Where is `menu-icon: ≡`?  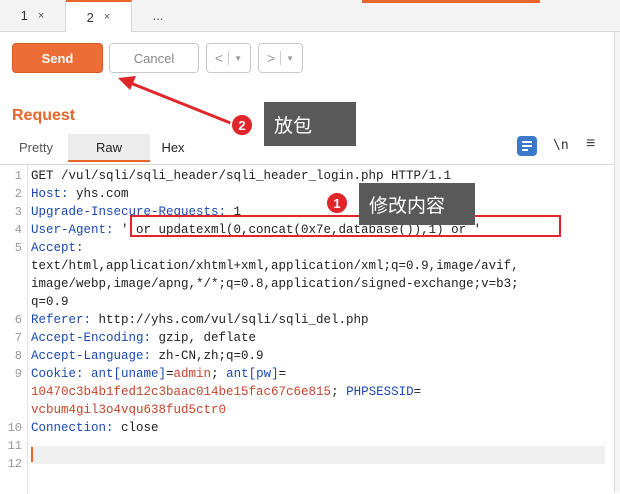
menu-icon: ≡ is located at coordinates (590, 144).